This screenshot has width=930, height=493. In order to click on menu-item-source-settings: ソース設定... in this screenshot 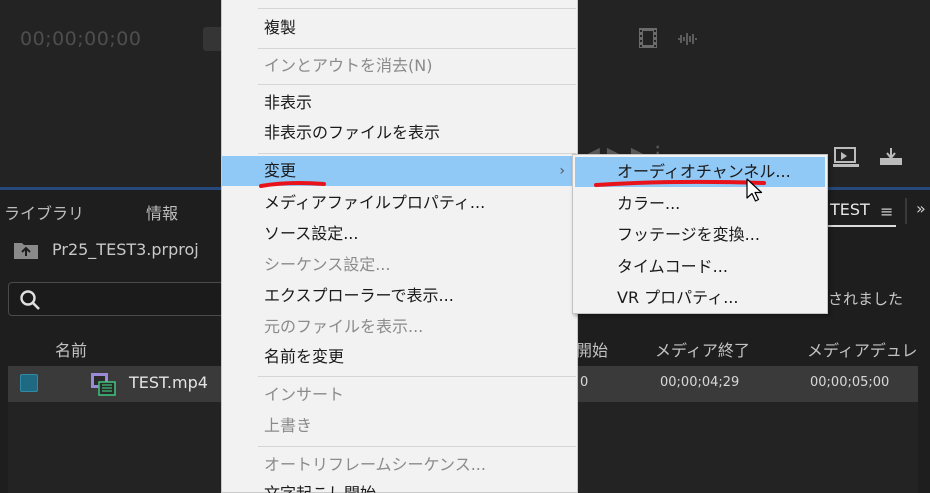, I will do `click(399, 234)`.